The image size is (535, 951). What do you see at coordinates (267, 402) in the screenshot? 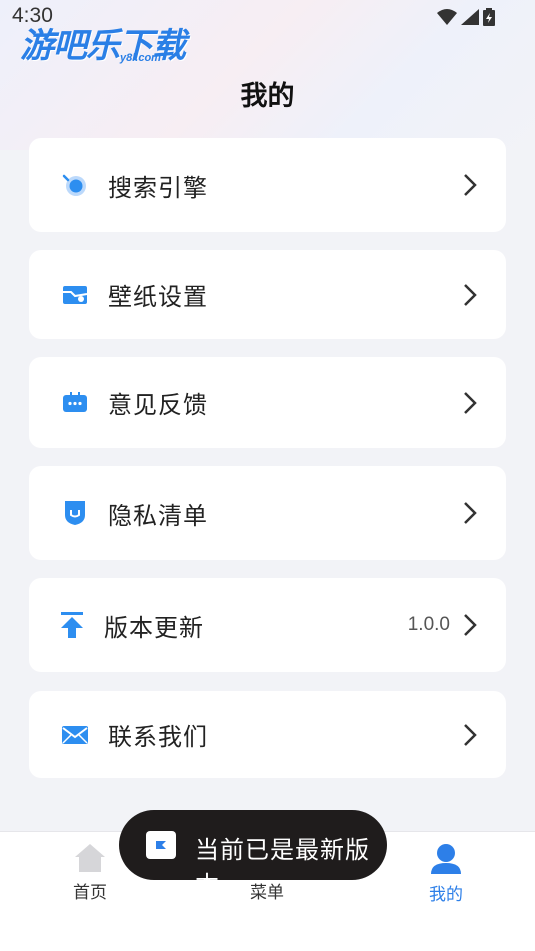
I see `menu-item-feedback: 意见反馈` at bounding box center [267, 402].